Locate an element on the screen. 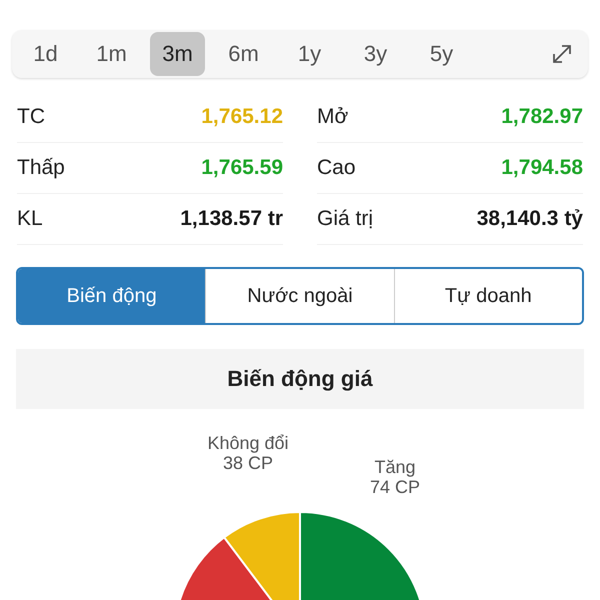  period-tab: 3y is located at coordinates (375, 54).